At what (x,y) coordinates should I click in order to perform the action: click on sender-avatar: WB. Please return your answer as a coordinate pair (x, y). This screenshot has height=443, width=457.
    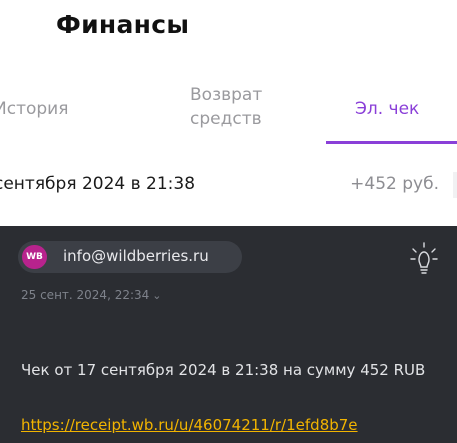
    Looking at the image, I should click on (34, 257).